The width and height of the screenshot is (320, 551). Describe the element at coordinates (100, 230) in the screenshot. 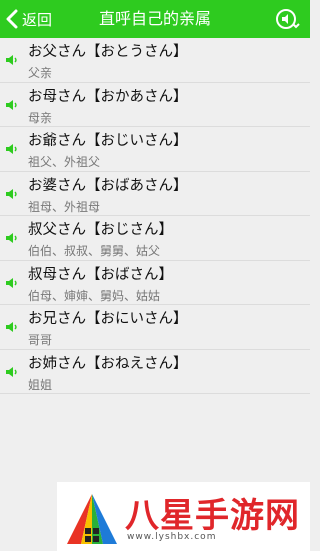

I see `japanese-term: 叔父さん【おじさん】` at that location.